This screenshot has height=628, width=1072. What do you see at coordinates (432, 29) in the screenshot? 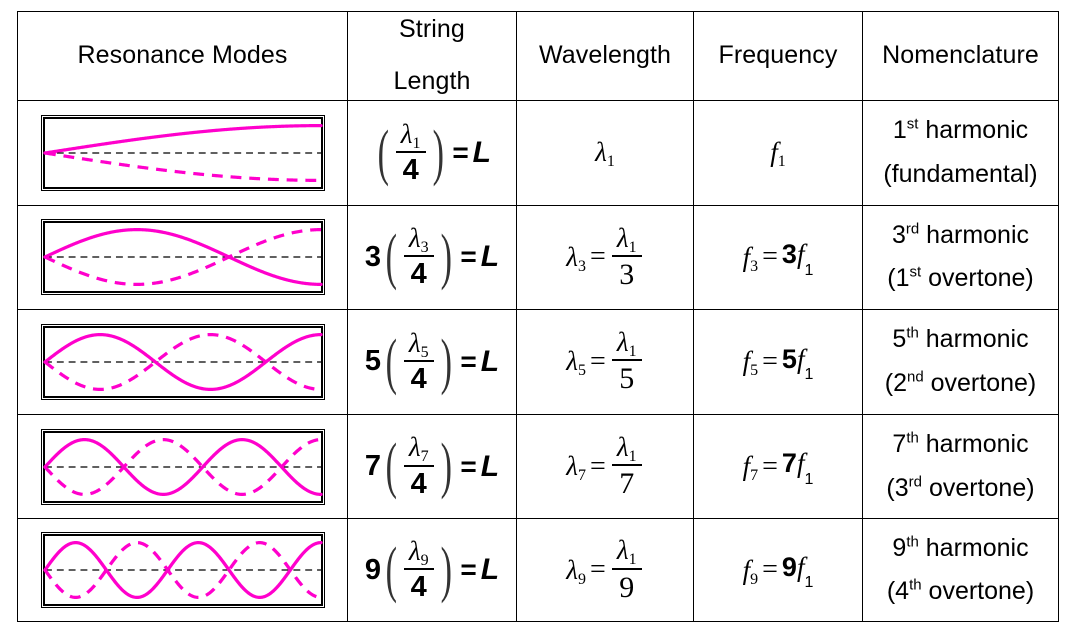
I see `header-string-length-line1: String` at bounding box center [432, 29].